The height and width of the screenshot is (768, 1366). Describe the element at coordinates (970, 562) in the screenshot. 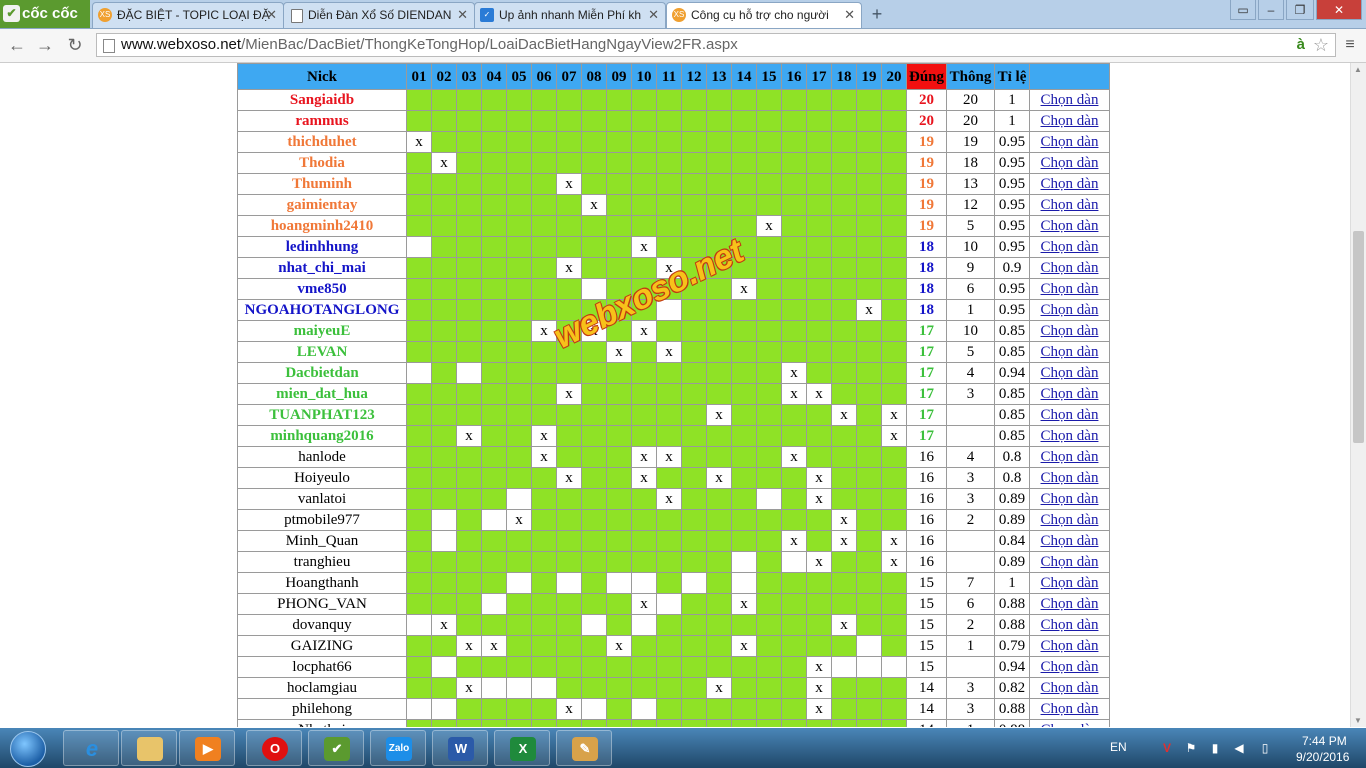

I see `thong-cell` at that location.